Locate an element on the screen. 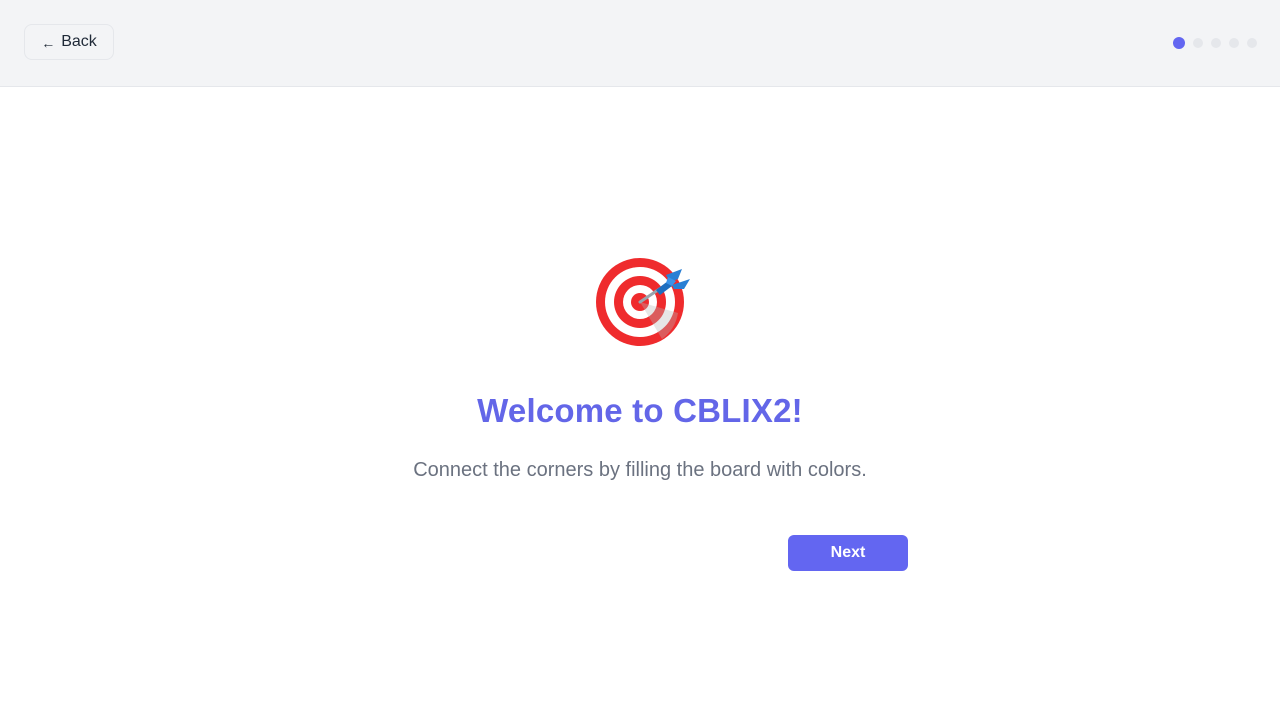 This screenshot has width=1280, height=720. target-dart-icon is located at coordinates (643, 302).